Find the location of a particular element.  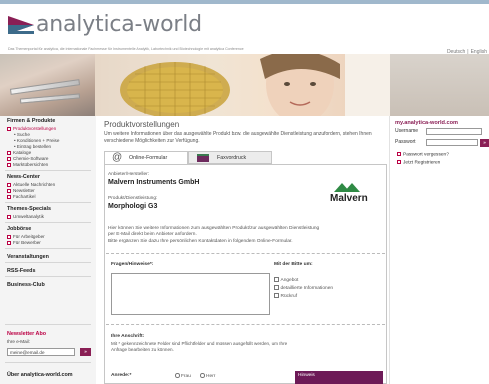

sidebar-item-bewerber: Für Bewerber is located at coordinates (24, 243).